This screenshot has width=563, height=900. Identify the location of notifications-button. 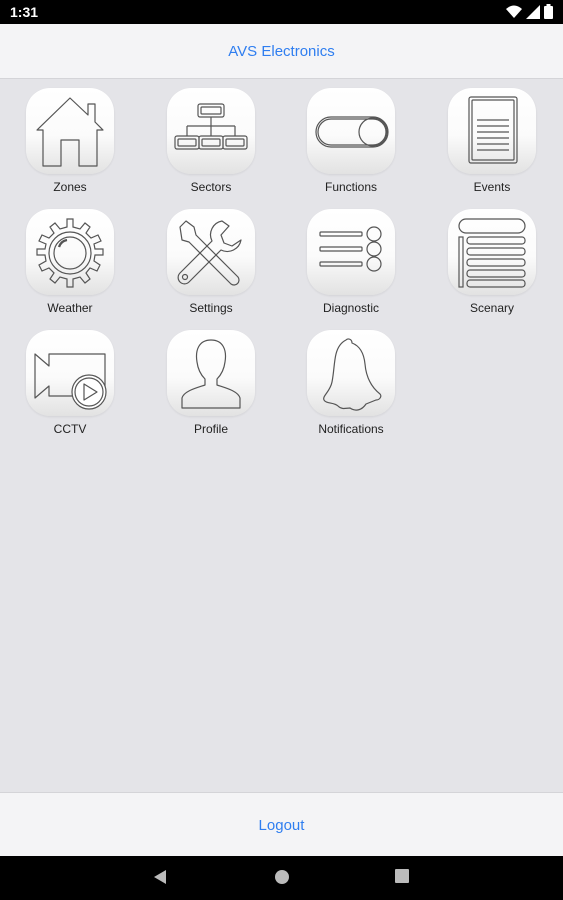
(351, 373).